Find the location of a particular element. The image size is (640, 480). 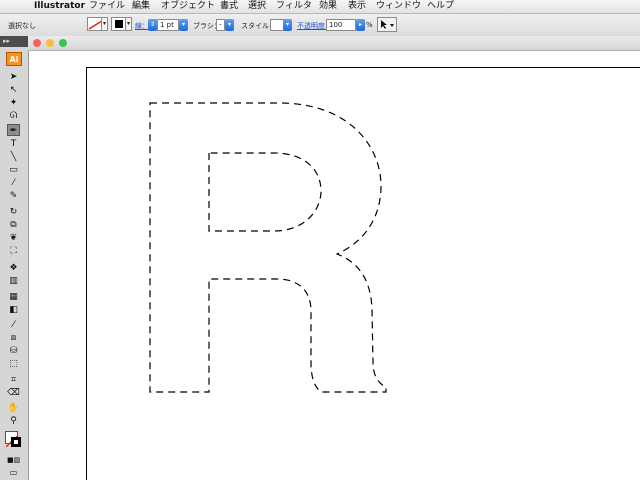

menu-help: ヘルプ is located at coordinates (440, 6).